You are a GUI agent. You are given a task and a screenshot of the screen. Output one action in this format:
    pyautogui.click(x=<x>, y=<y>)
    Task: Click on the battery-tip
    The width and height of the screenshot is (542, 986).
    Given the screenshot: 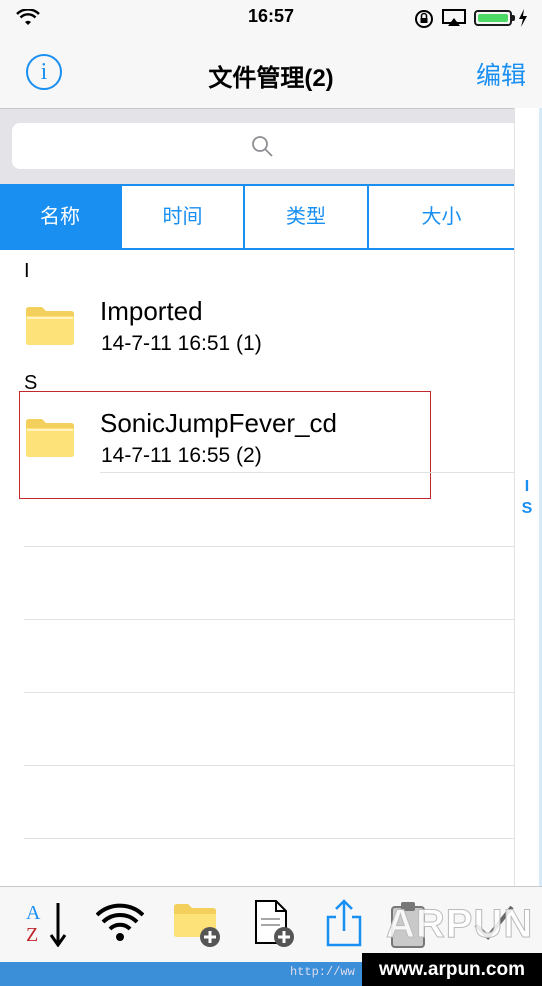 What is the action you would take?
    pyautogui.click(x=513, y=18)
    